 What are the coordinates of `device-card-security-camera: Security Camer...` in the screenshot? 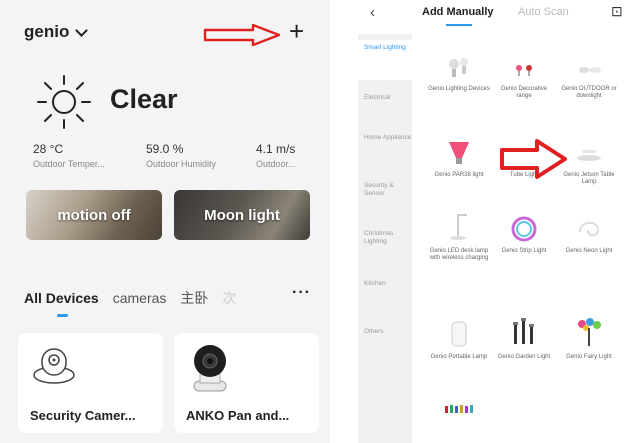 It's located at (90, 383).